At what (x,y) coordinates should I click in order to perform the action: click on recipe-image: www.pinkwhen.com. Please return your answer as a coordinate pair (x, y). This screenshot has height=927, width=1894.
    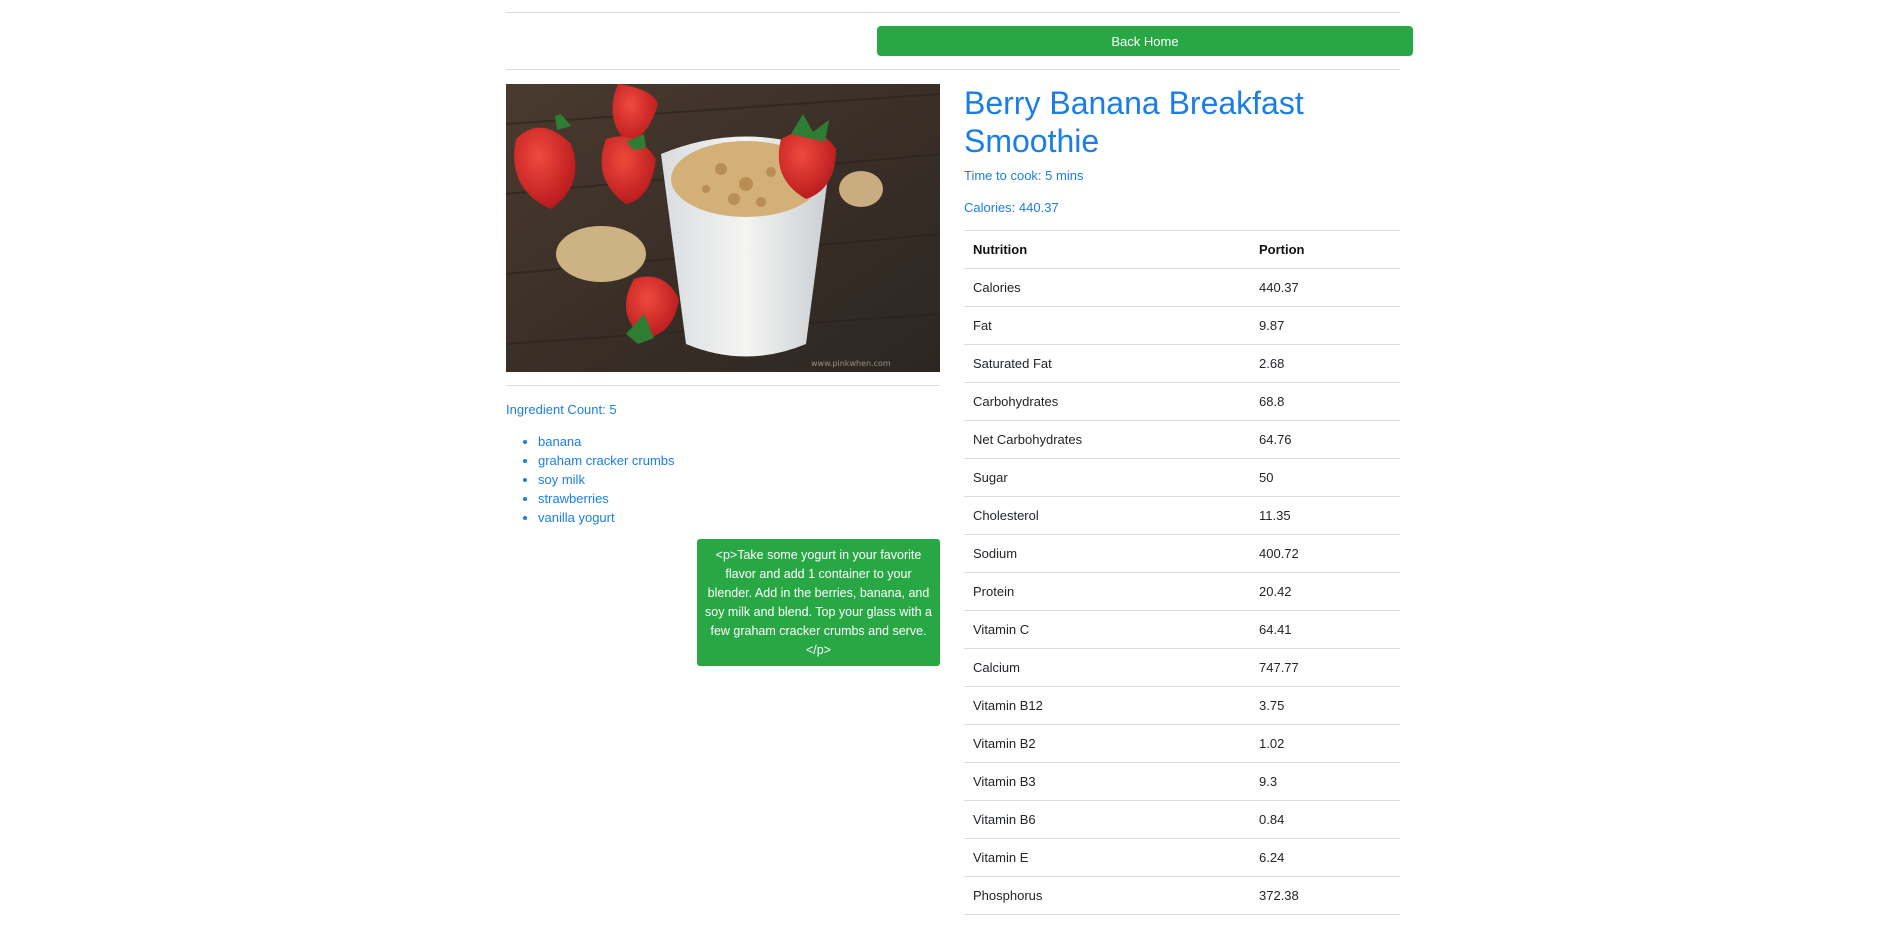
    Looking at the image, I should click on (723, 228).